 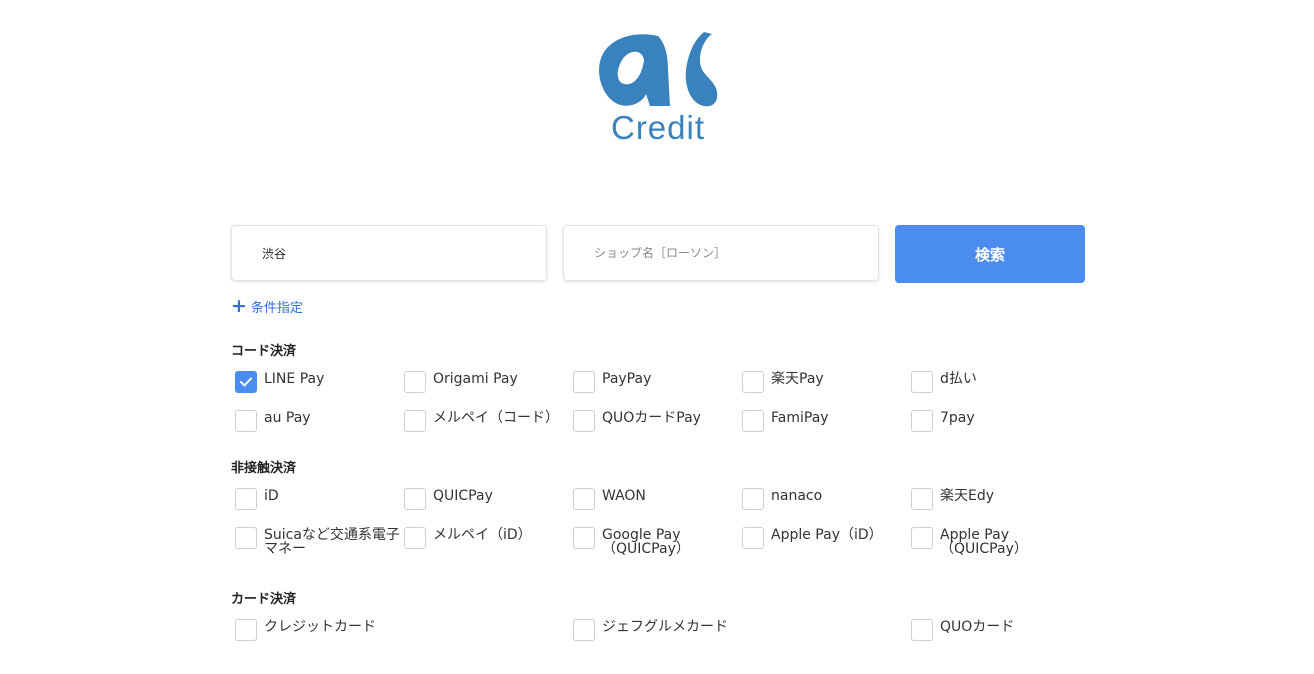 I want to click on checkbox-option: d払い, so click(x=993, y=382).